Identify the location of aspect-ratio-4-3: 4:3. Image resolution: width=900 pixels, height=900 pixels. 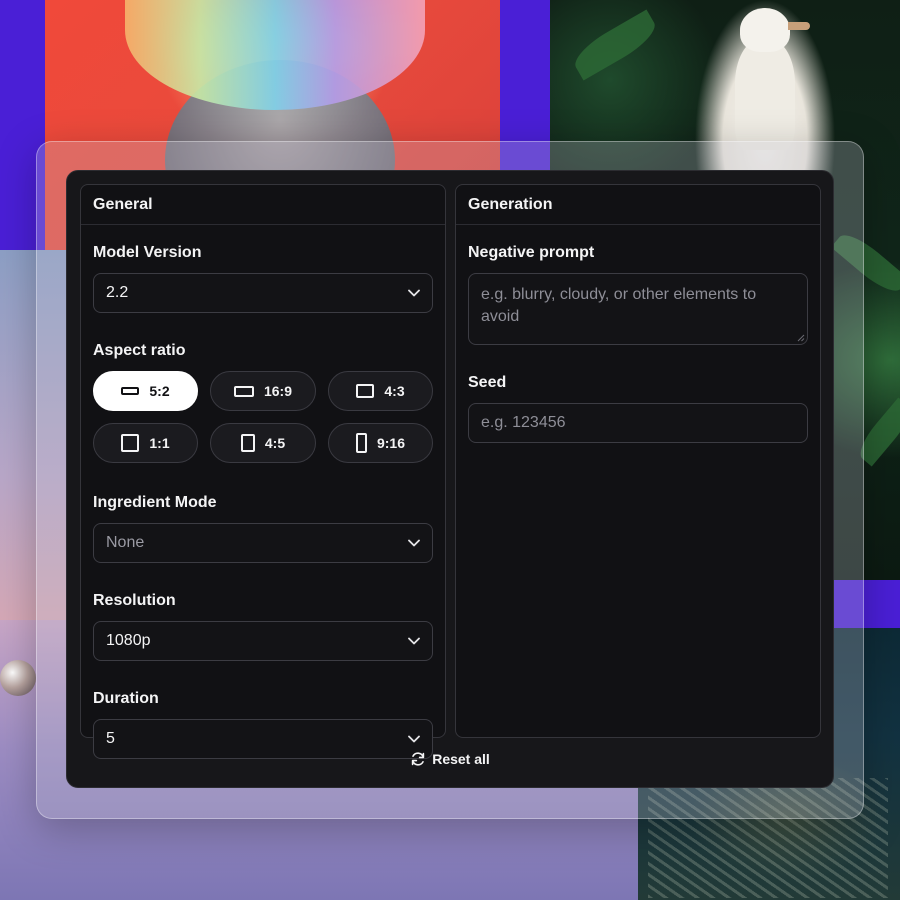
(380, 391).